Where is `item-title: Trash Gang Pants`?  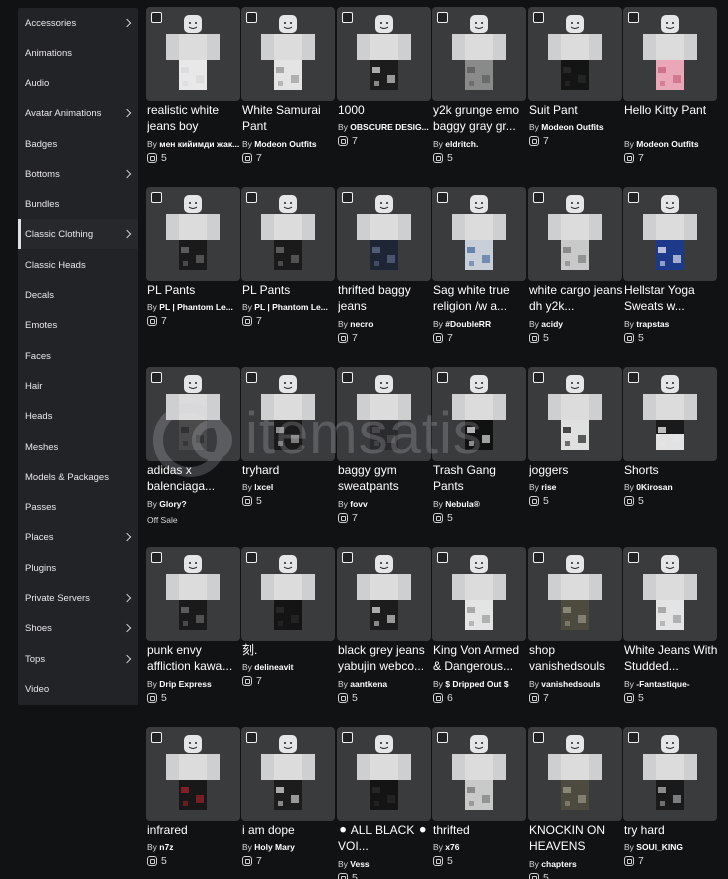 item-title: Trash Gang Pants is located at coordinates (480, 478).